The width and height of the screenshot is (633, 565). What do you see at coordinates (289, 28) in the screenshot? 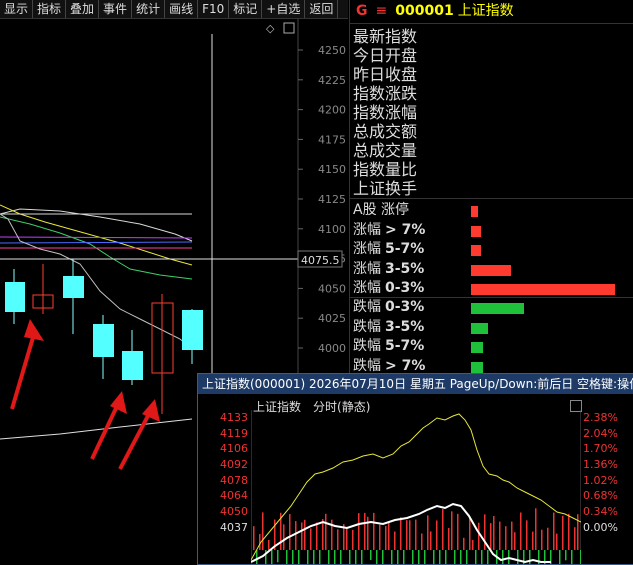
I see `window-icon` at bounding box center [289, 28].